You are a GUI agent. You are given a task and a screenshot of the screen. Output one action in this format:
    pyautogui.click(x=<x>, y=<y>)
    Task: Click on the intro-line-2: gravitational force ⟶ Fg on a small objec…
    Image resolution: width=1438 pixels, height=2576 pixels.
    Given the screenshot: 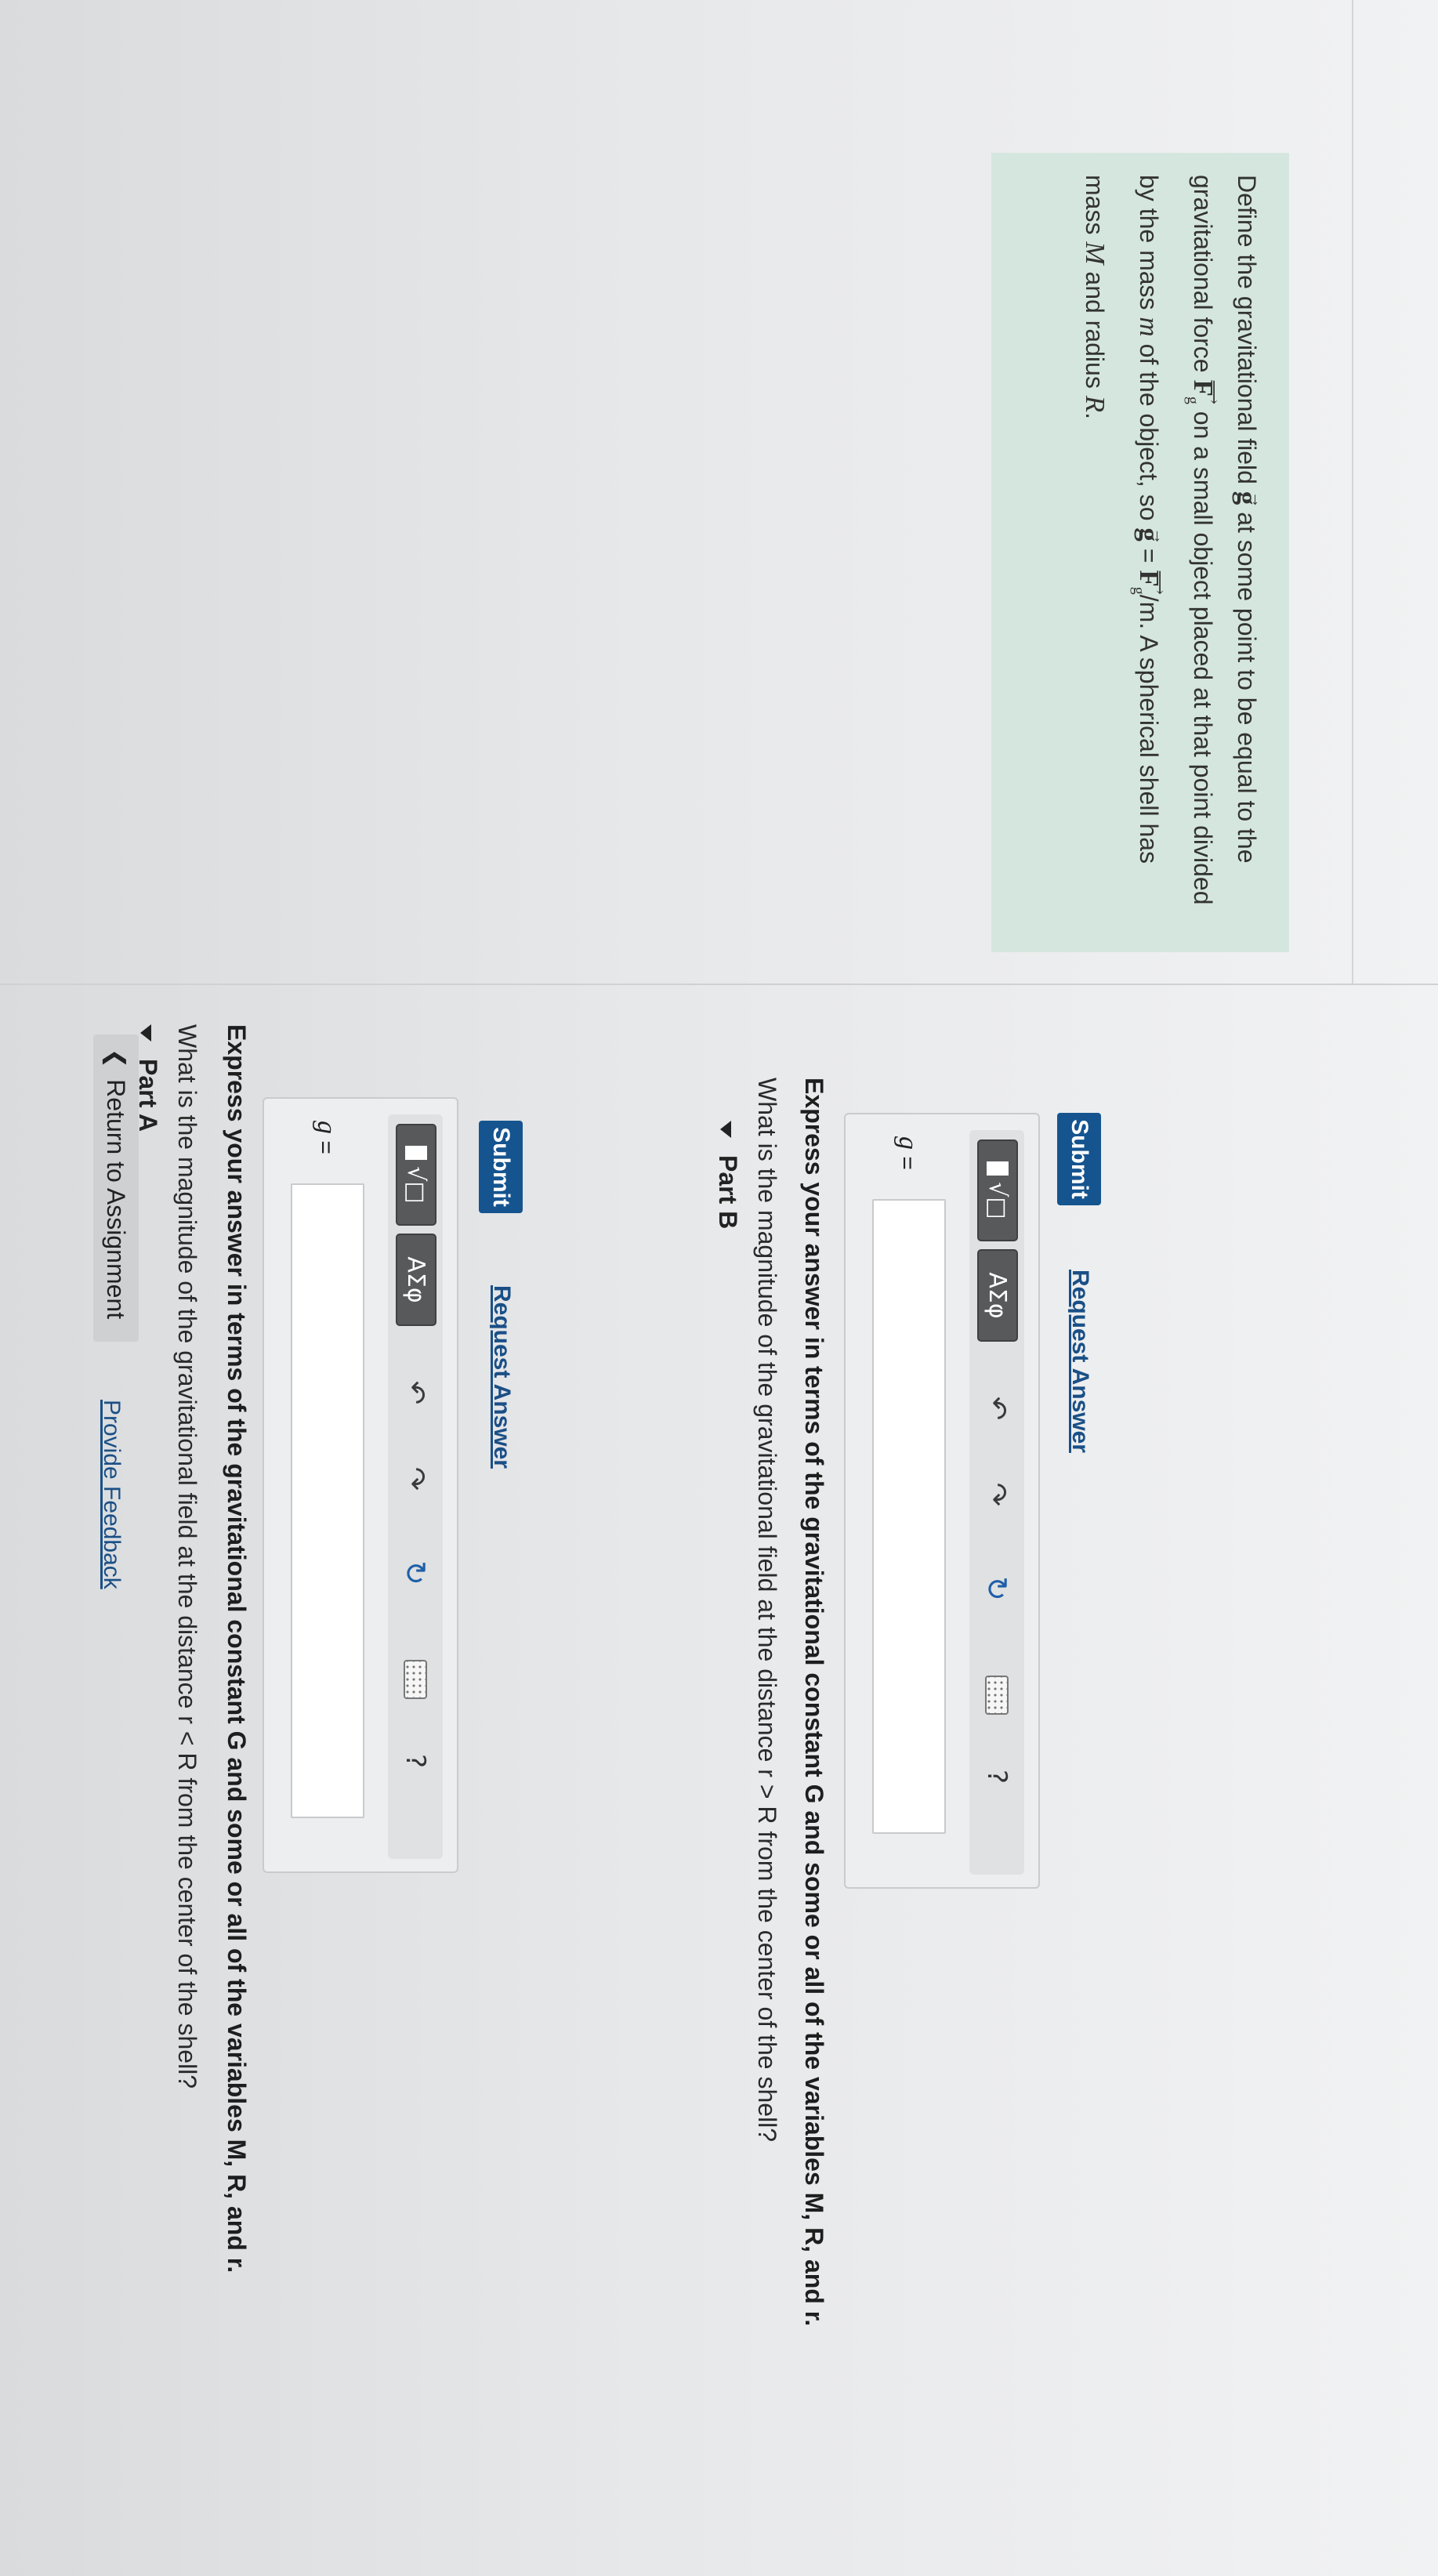 What is the action you would take?
    pyautogui.click(x=1198, y=554)
    